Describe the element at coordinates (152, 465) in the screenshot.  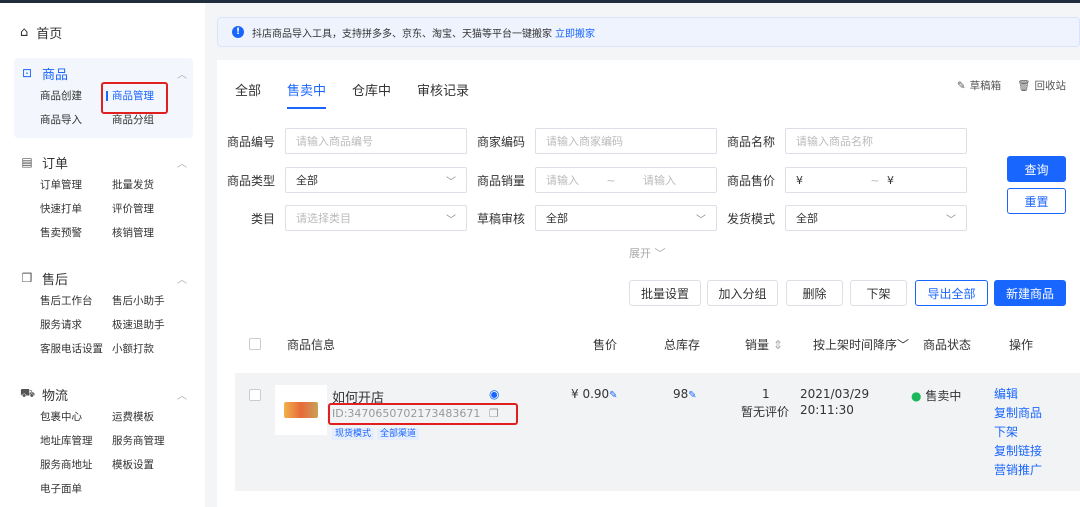
I see `nav-item: 模板设置` at that location.